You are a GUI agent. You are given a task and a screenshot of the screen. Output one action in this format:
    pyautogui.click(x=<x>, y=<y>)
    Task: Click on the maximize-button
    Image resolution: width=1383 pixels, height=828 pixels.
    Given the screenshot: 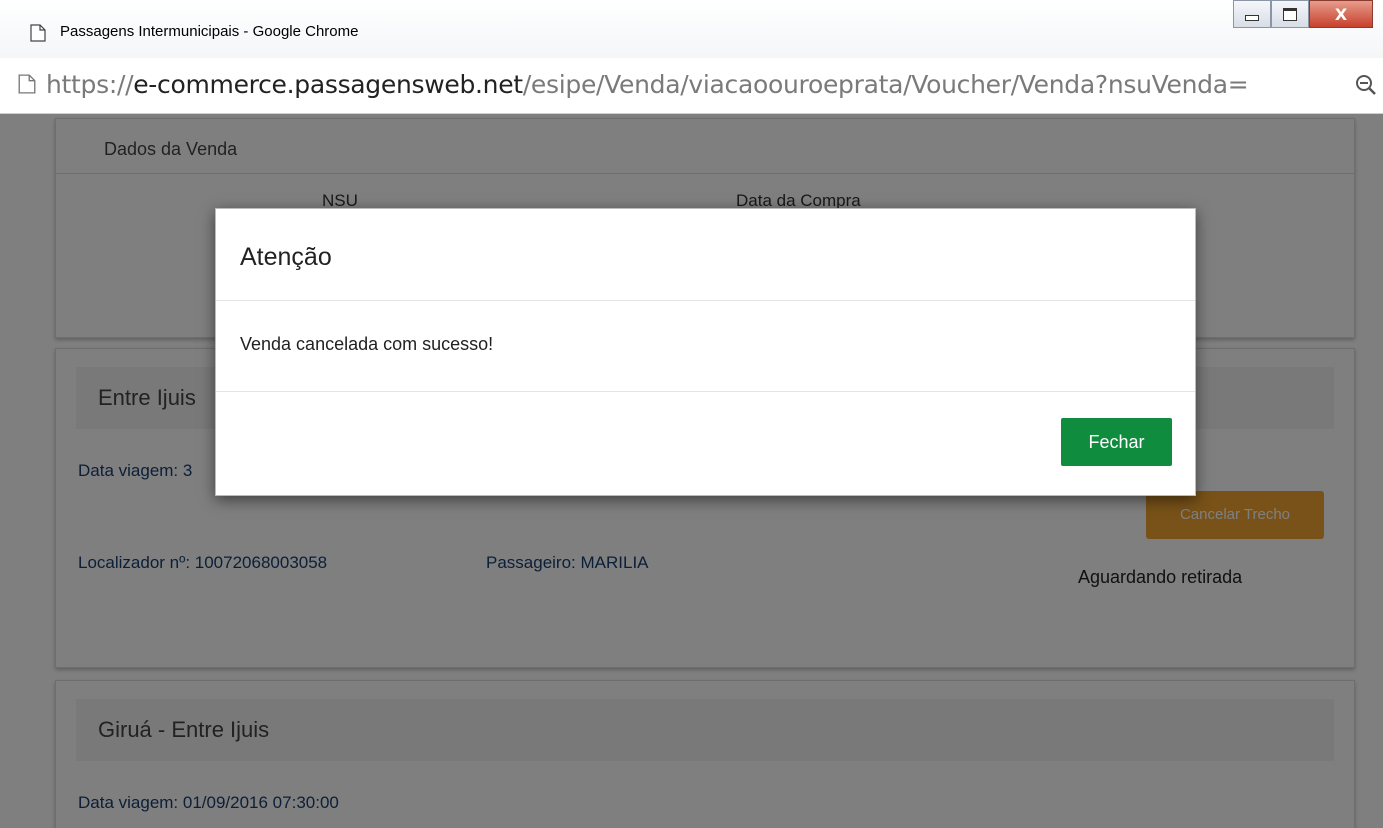 What is the action you would take?
    pyautogui.click(x=1290, y=14)
    